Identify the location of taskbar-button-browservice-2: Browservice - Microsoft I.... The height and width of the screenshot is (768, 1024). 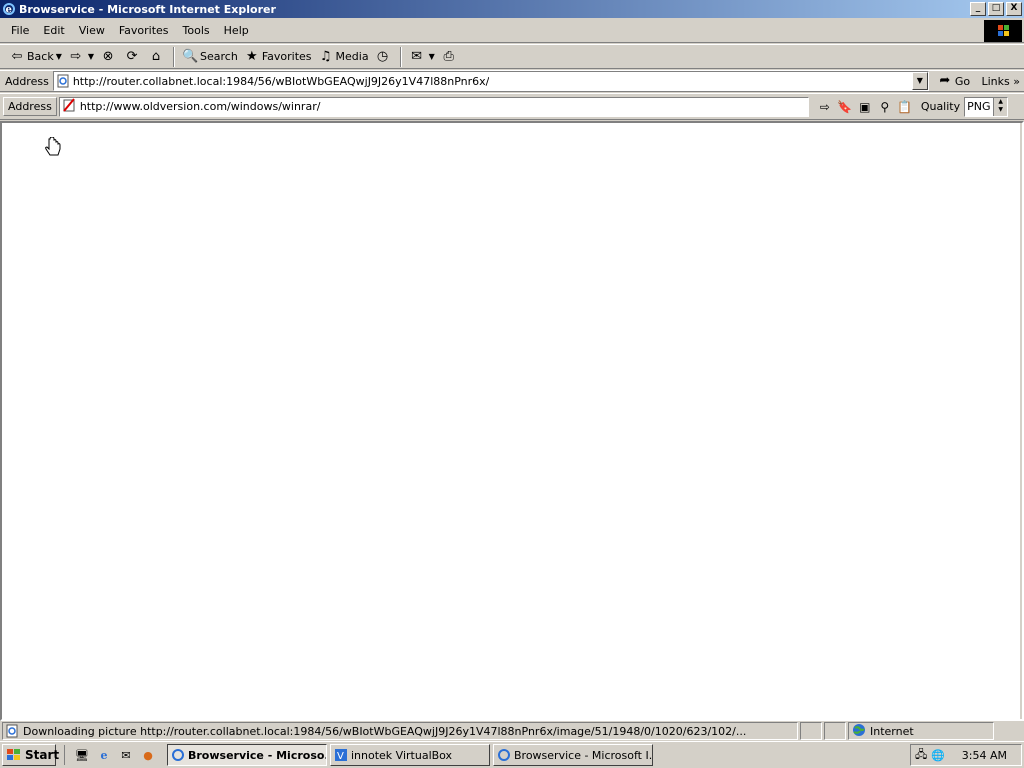
(573, 755).